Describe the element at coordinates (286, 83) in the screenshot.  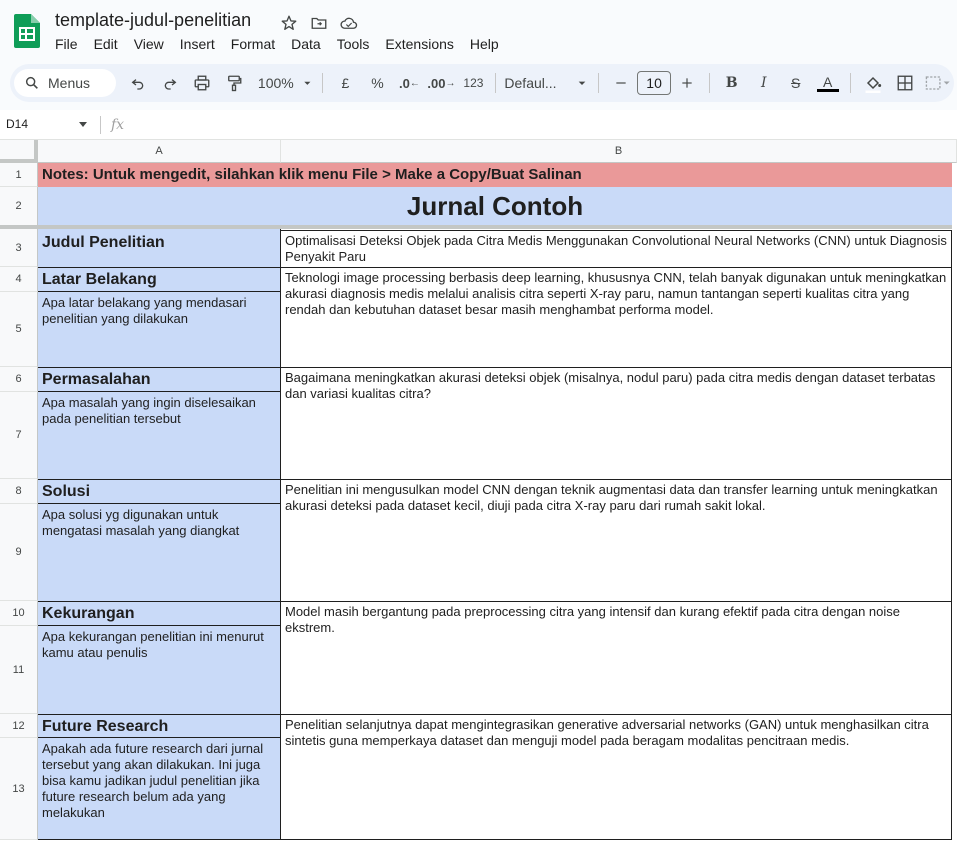
I see `zoom-select: 100%` at that location.